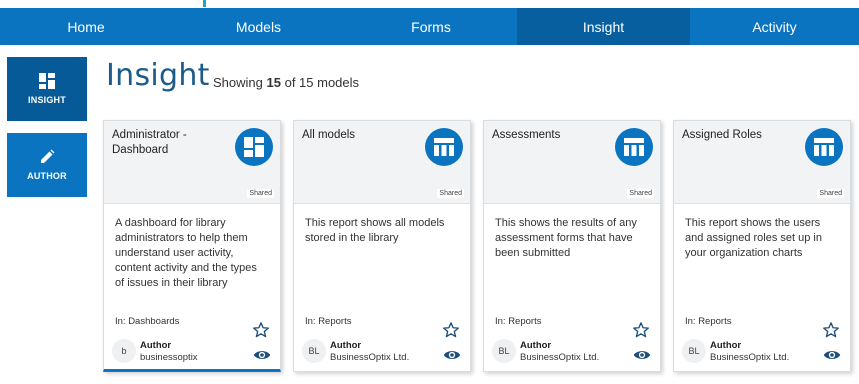 This screenshot has height=384, width=859. Describe the element at coordinates (158, 75) in the screenshot. I see `page-title: Insight` at that location.